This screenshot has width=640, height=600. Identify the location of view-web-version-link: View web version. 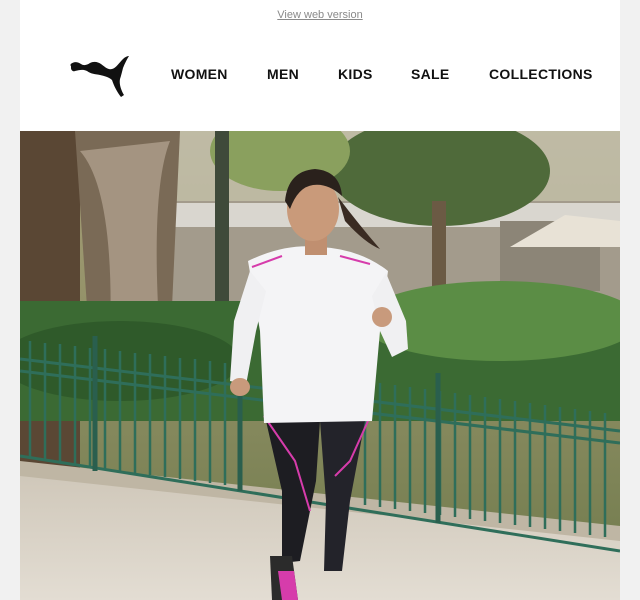
(320, 15).